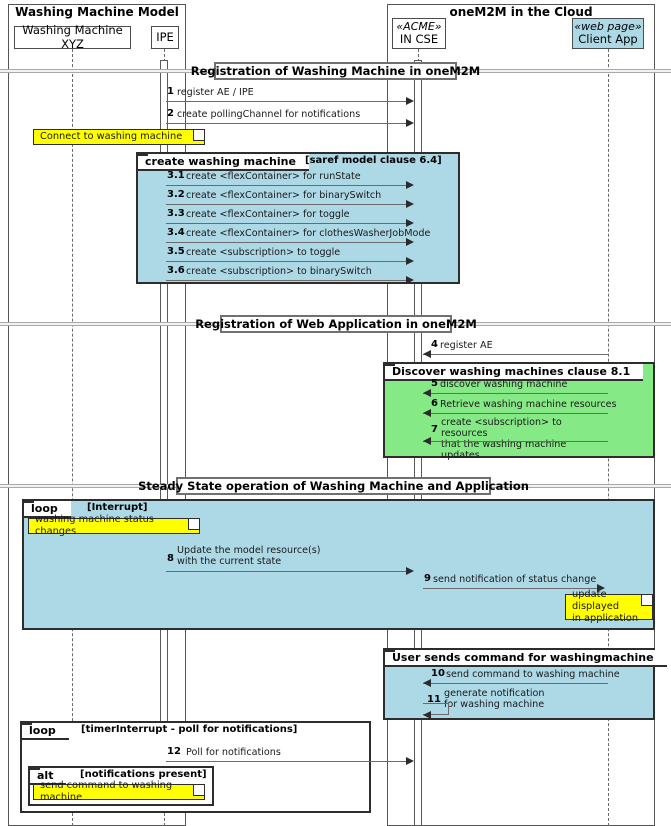  I want to click on message-1-number: 1, so click(170, 91).